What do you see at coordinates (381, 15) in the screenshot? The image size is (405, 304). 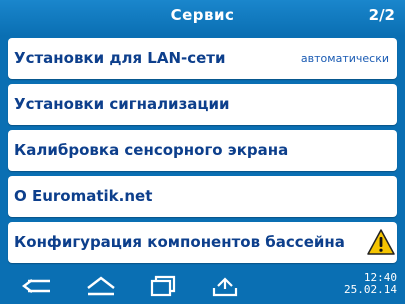 I see `page-indicator: 2/2` at bounding box center [381, 15].